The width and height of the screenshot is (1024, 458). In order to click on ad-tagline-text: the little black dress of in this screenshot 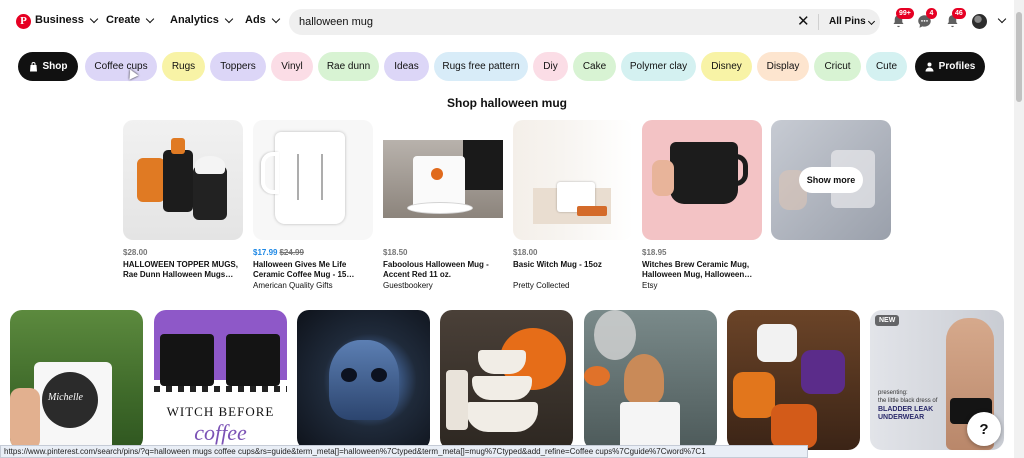, I will do `click(908, 401)`.